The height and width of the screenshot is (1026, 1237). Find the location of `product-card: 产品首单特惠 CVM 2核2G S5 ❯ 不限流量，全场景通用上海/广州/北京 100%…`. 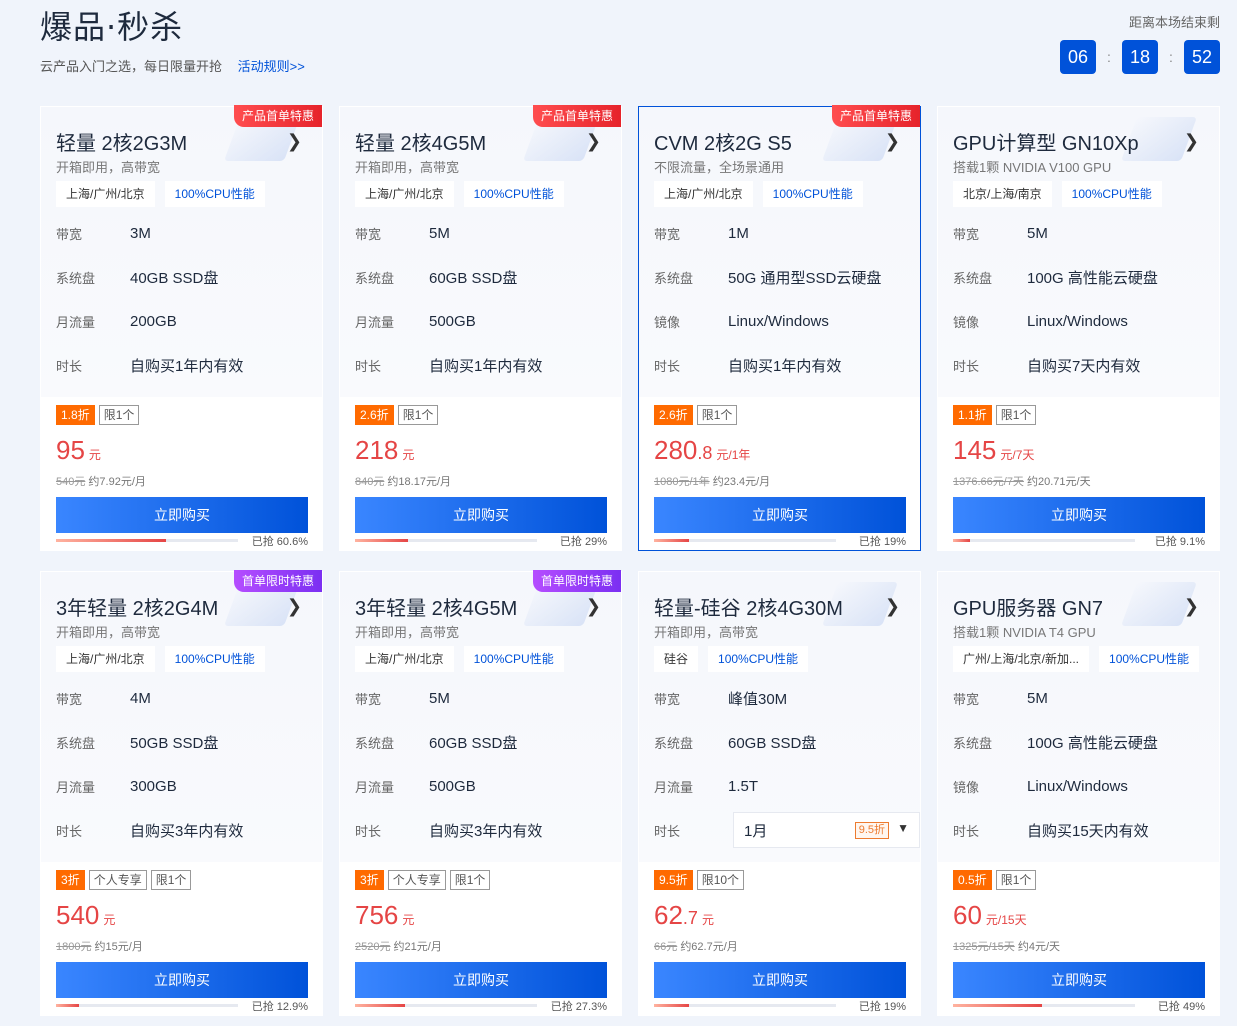

product-card: 产品首单特惠 CVM 2核2G S5 ❯ 不限流量，全场景通用上海/广州/北京 100%… is located at coordinates (779, 328).